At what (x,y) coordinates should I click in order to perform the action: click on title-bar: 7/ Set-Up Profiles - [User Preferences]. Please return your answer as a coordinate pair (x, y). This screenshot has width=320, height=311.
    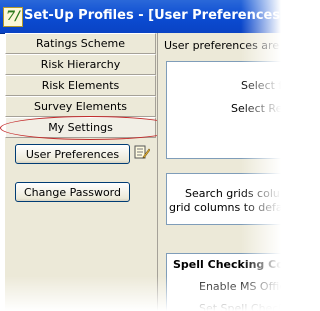
    Looking at the image, I should click on (140, 17).